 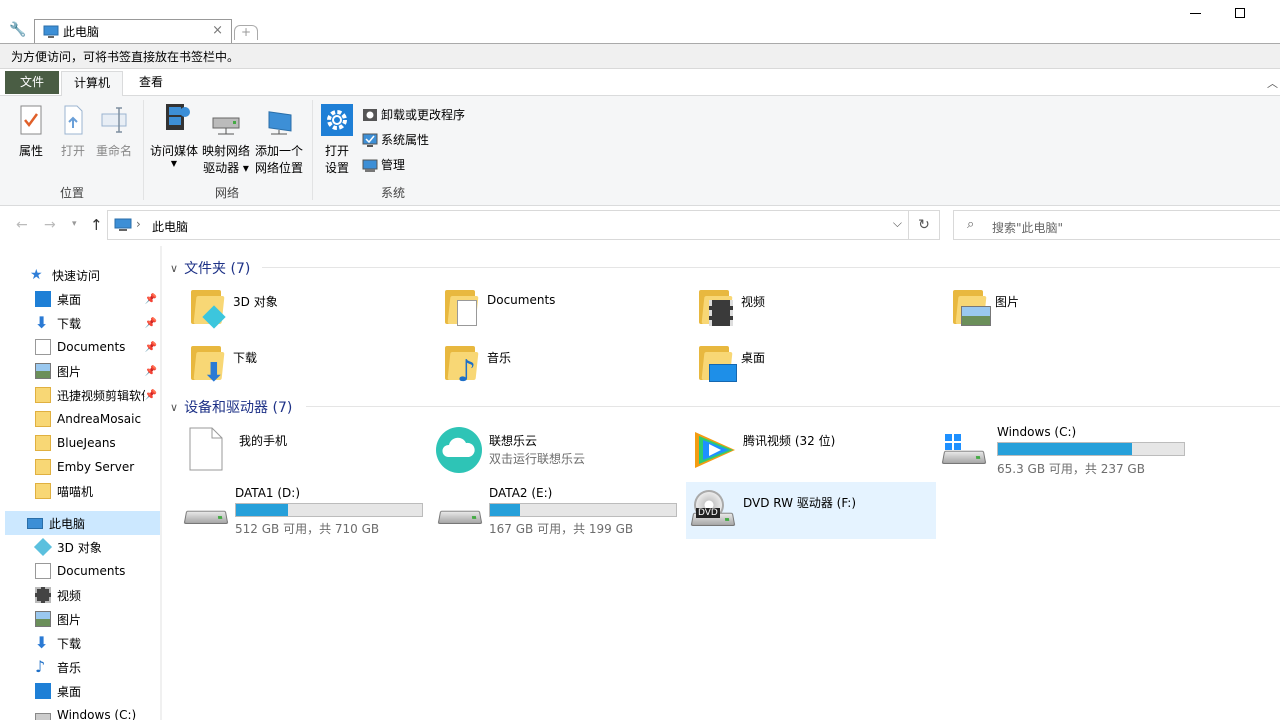 What do you see at coordinates (226, 126) in the screenshot?
I see `network-drive-icon` at bounding box center [226, 126].